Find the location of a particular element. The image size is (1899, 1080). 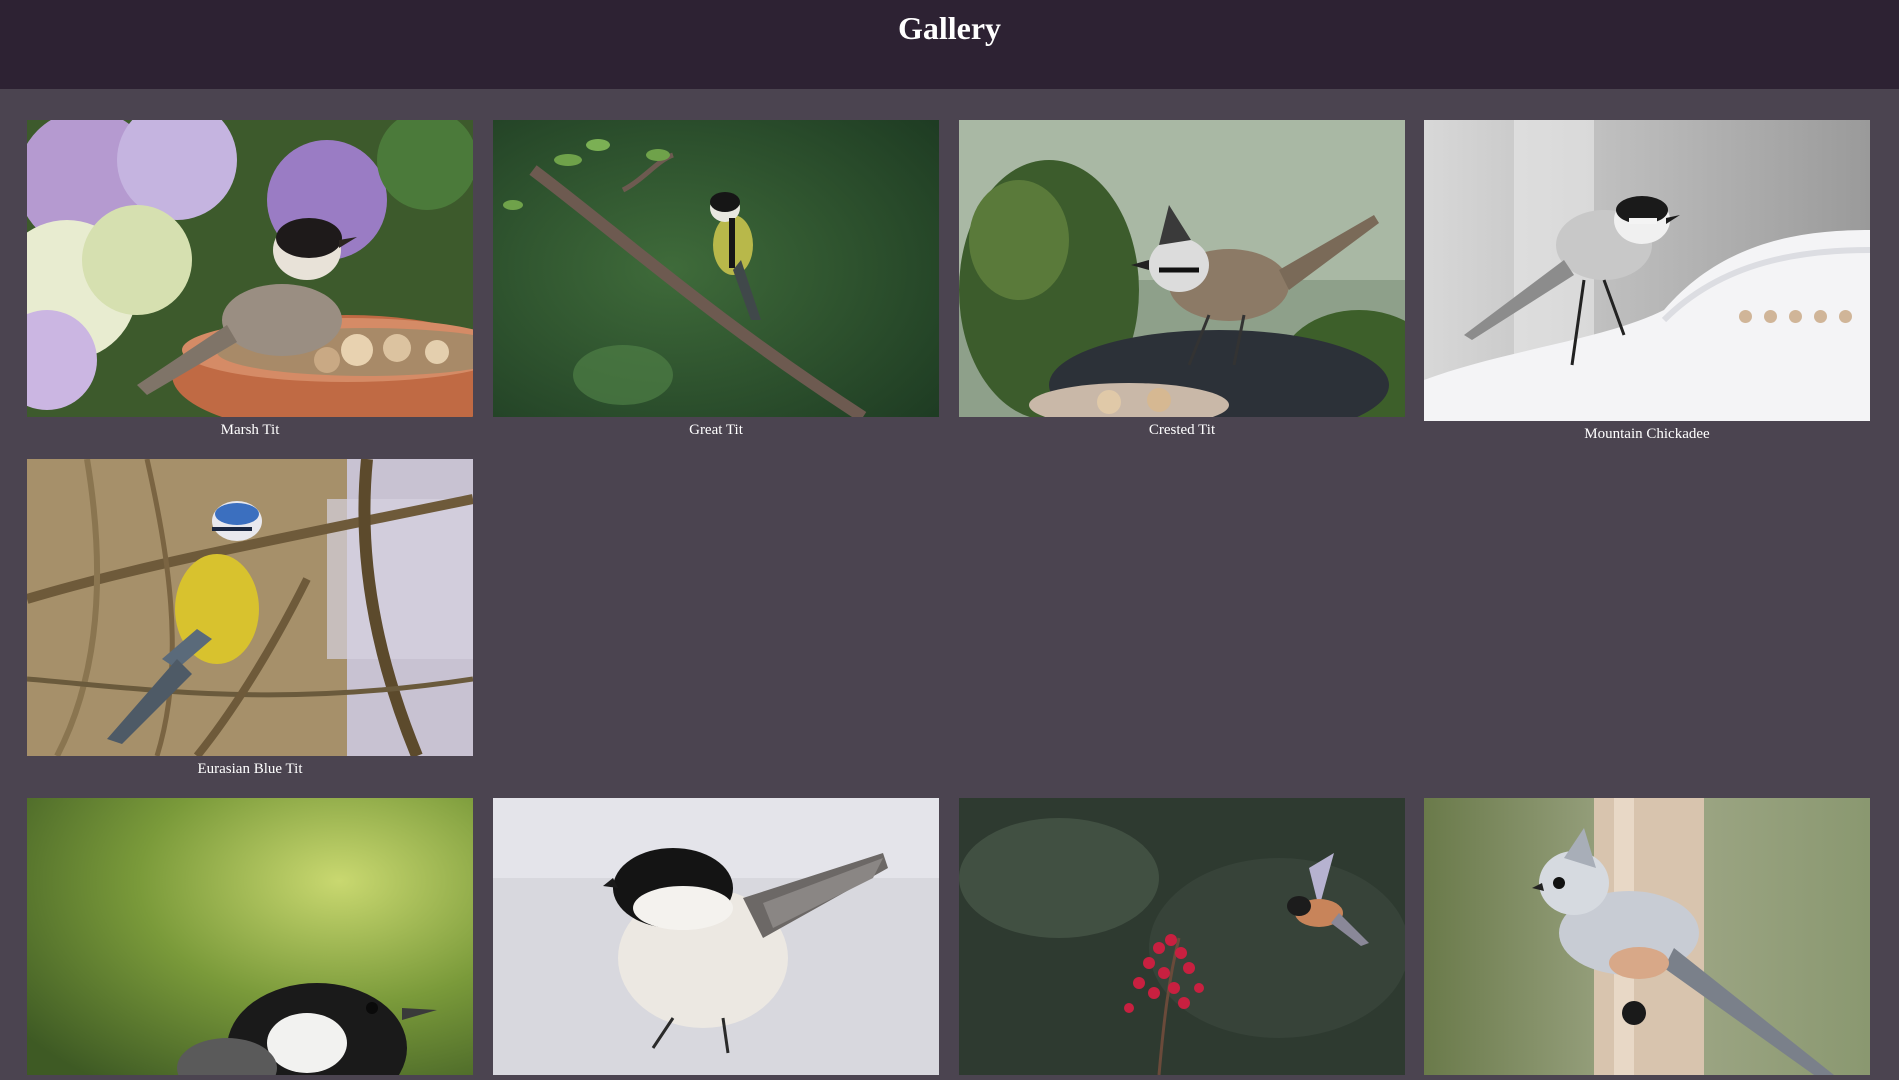

gallery-caption: Crested Tit is located at coordinates (1182, 430).